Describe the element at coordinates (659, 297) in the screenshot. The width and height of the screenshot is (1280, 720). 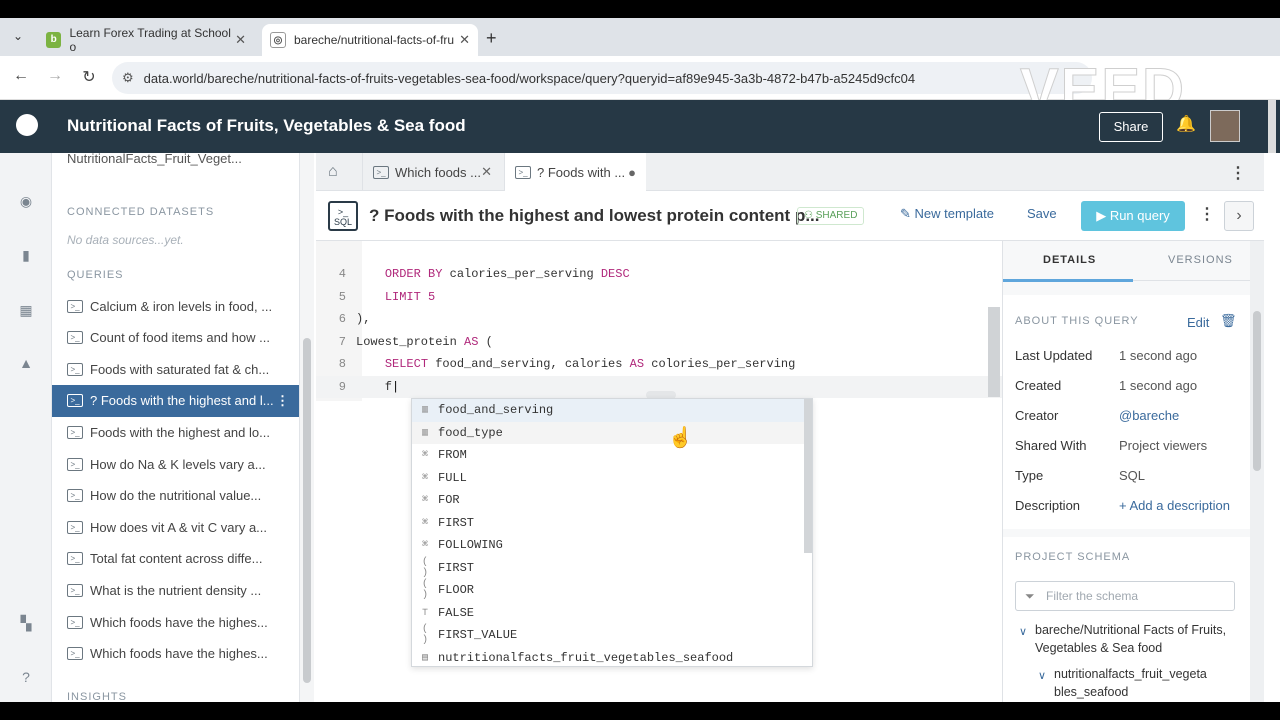
I see `code-line: 5 LIMIT 5` at that location.